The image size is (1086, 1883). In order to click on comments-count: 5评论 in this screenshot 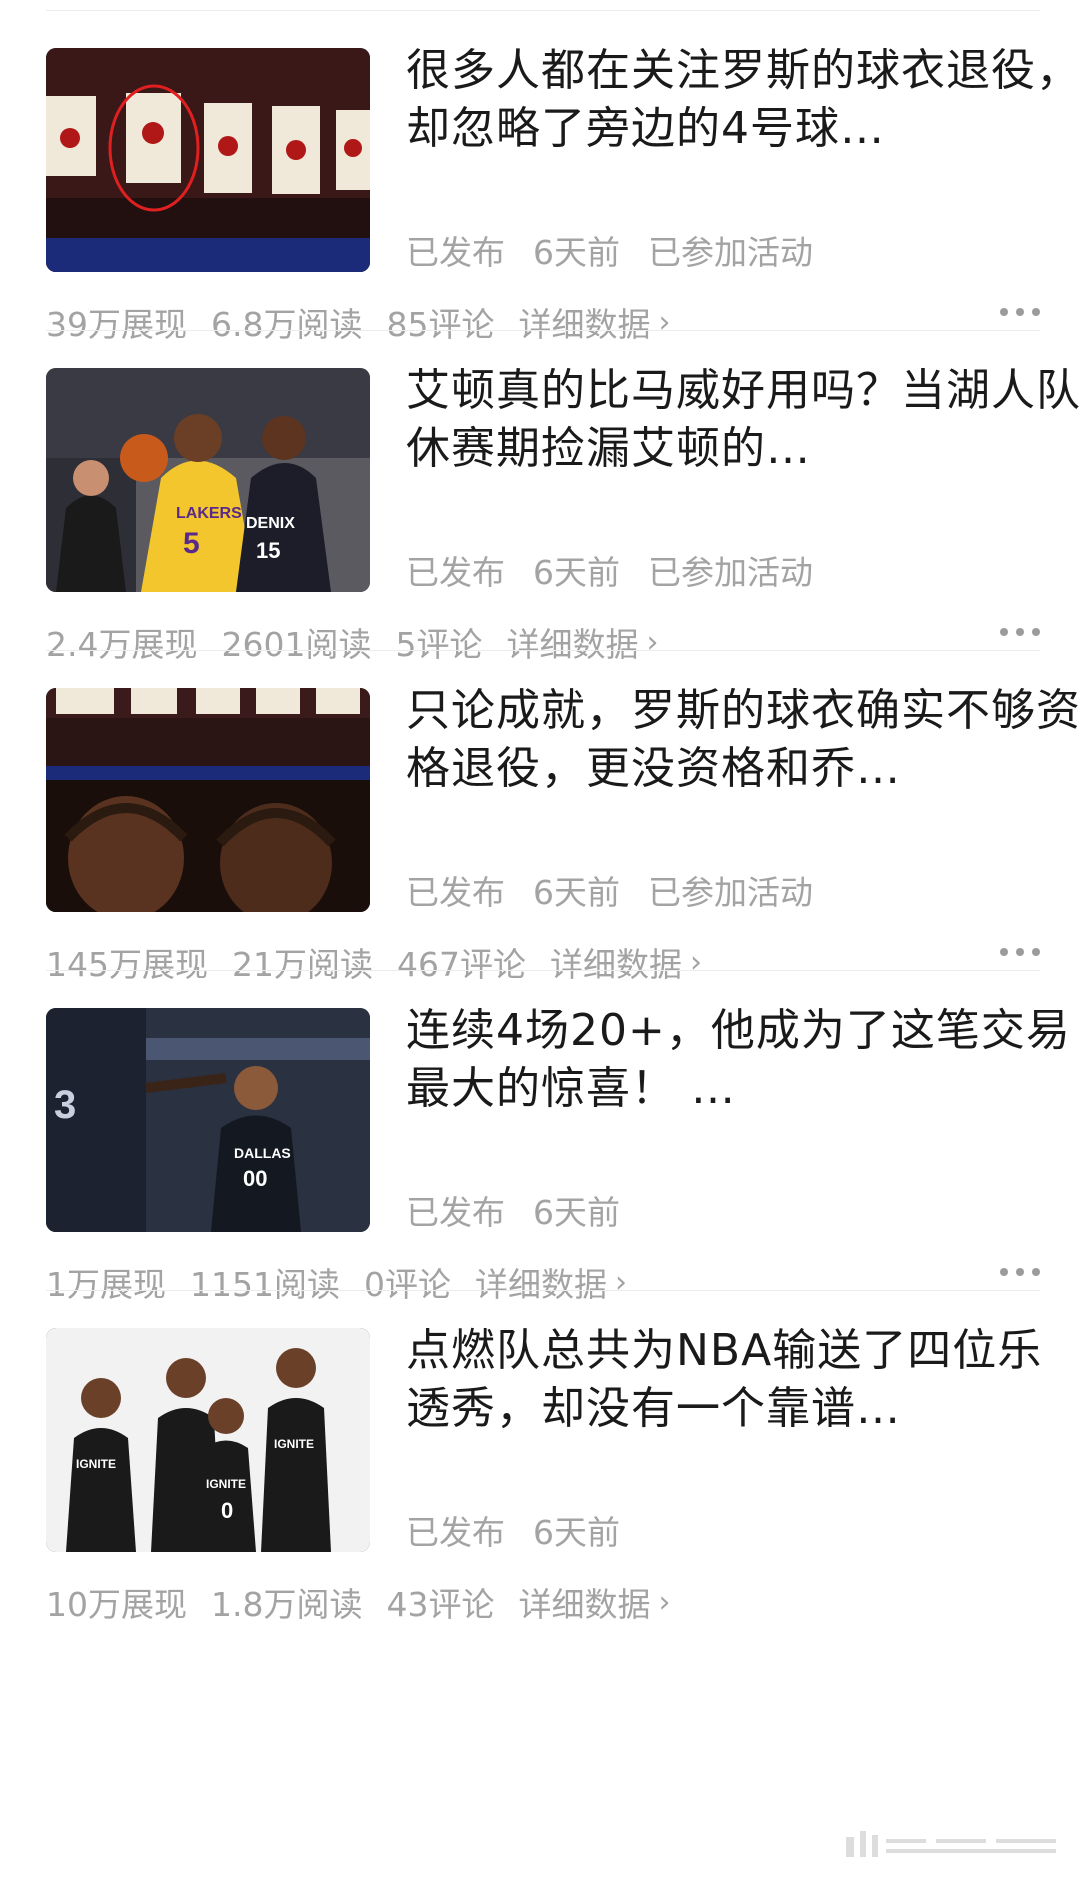, I will do `click(439, 644)`.